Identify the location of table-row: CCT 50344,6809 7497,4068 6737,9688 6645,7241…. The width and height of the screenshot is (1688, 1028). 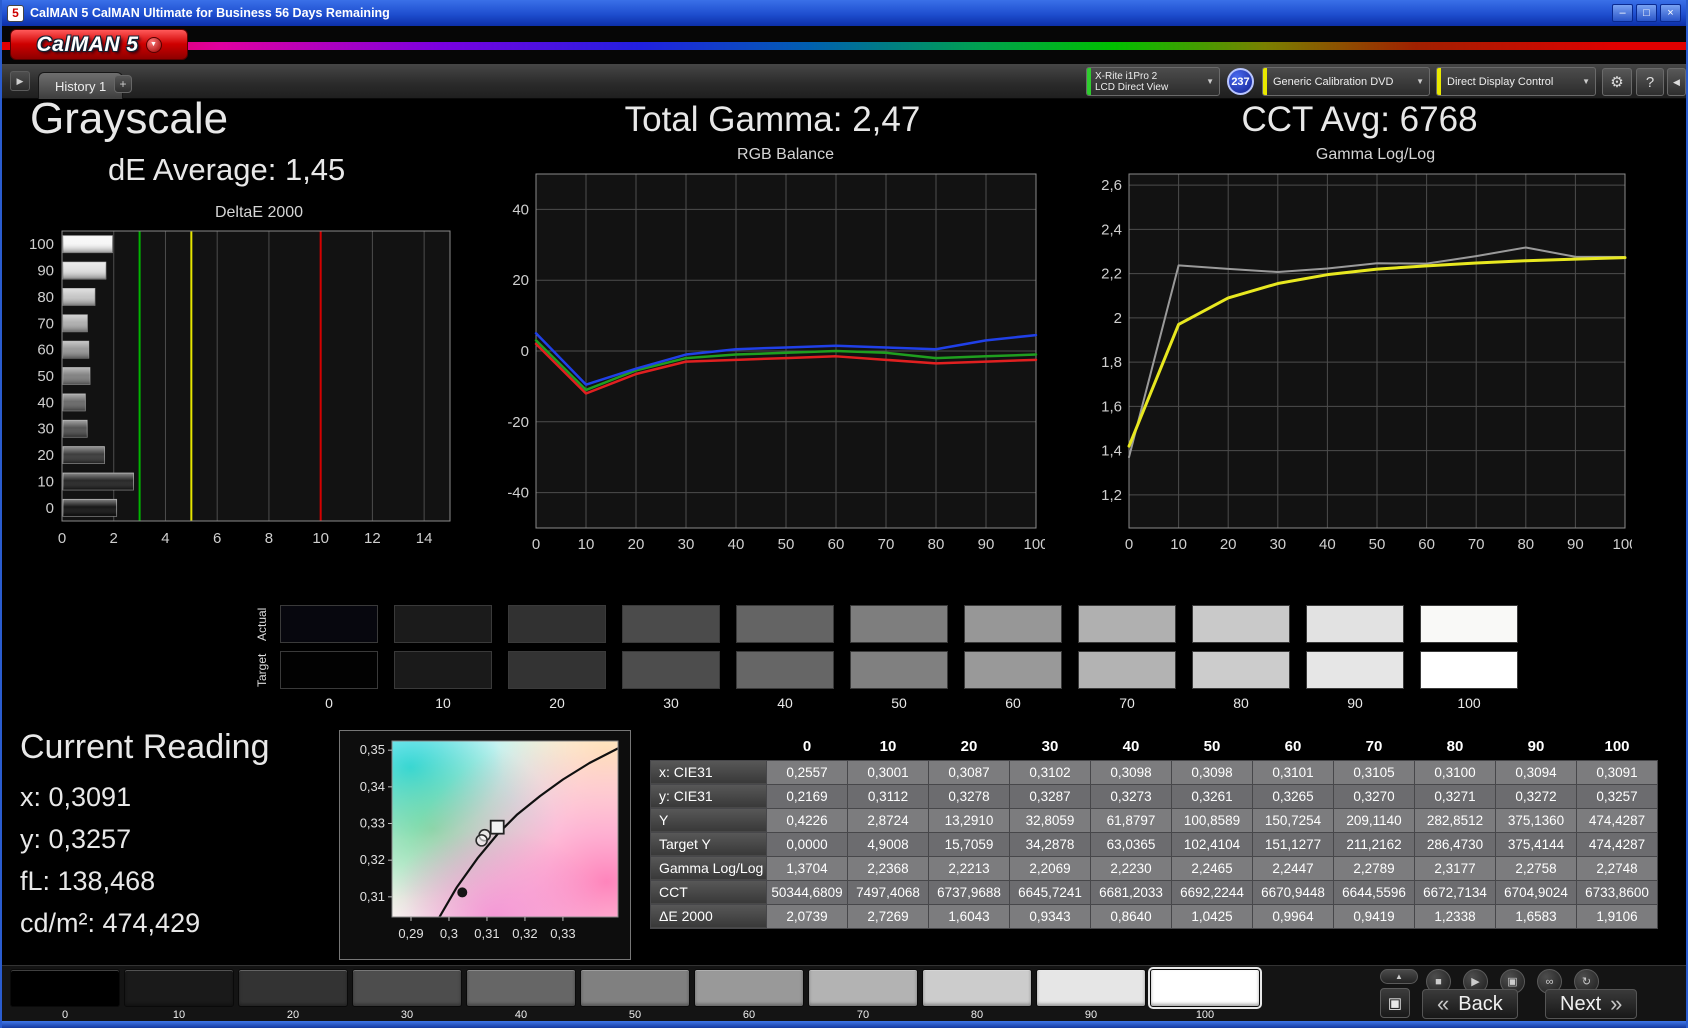
(1154, 892).